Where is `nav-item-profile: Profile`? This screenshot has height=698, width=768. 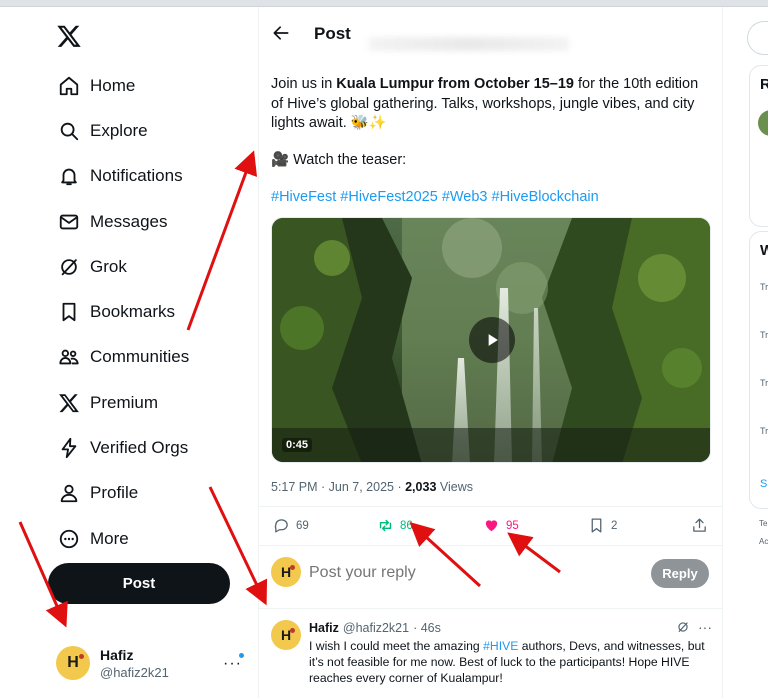
nav-item-profile: Profile is located at coordinates (141, 493).